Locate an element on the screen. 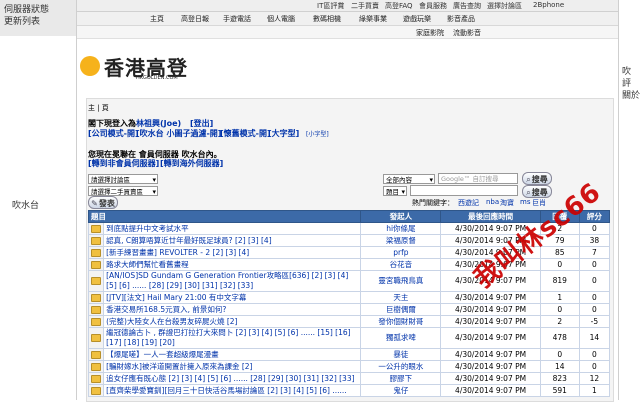  topic-title: 香港交易所168.5元買入, 前景如何? is located at coordinates (166, 309).